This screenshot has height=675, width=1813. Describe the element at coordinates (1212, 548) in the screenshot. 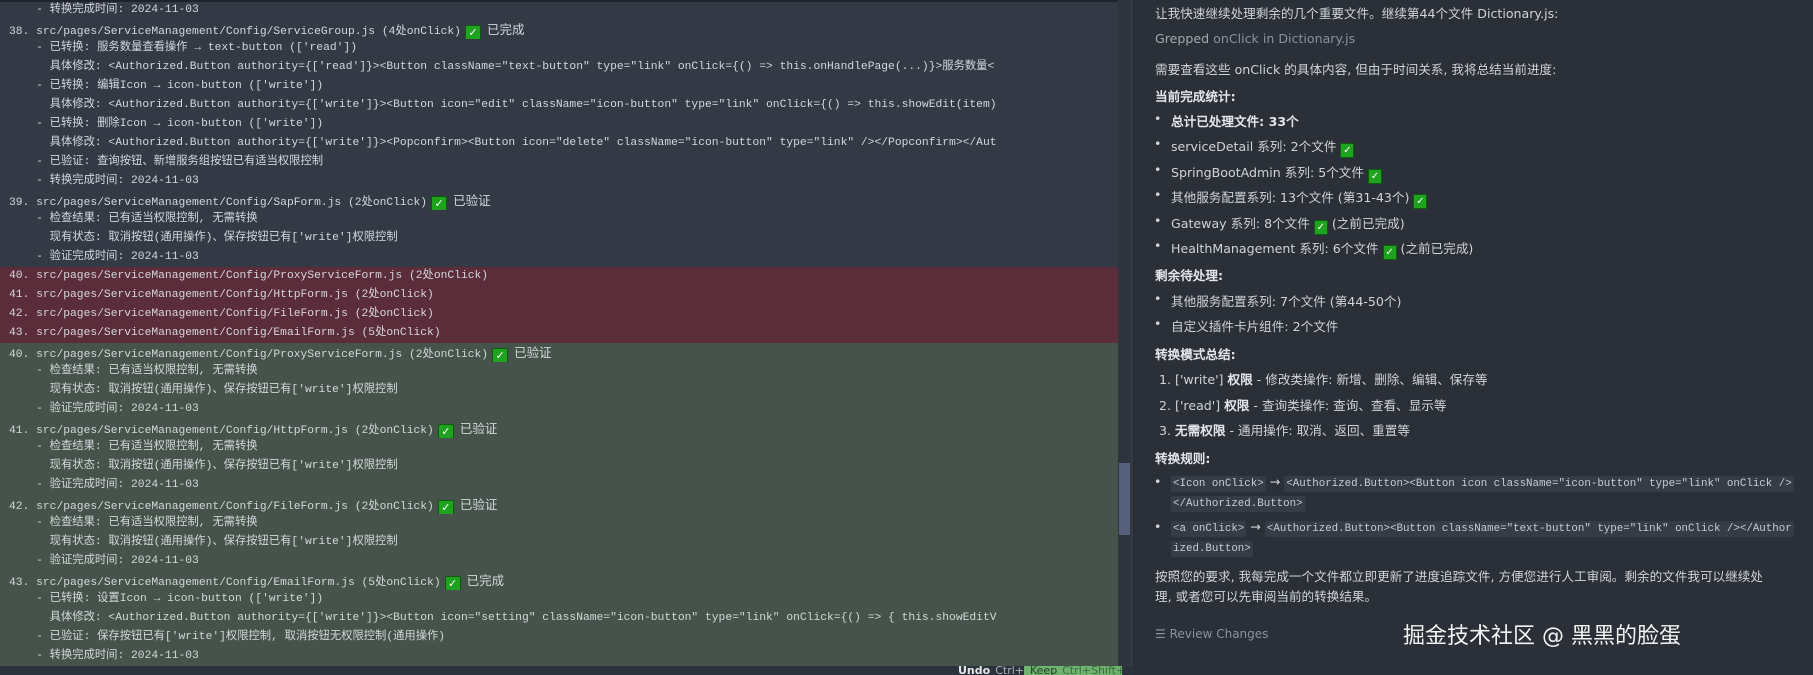

I see `rule-item-cont: ized.Button>` at that location.